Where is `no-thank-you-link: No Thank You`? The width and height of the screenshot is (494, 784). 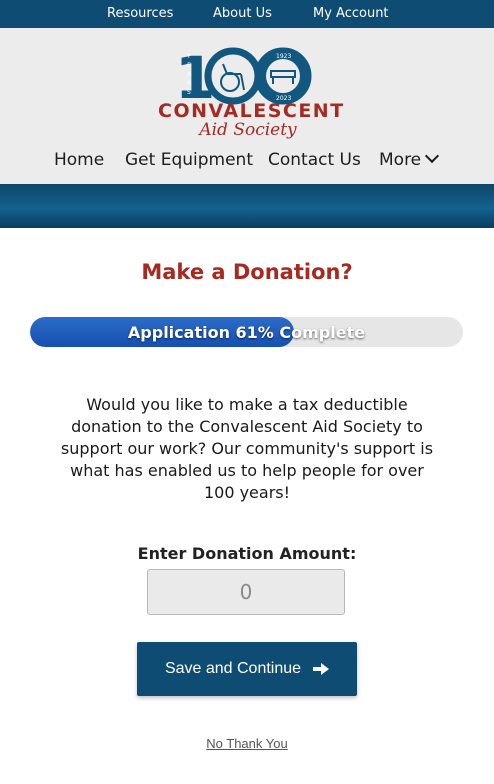
no-thank-you-link: No Thank You is located at coordinates (247, 743).